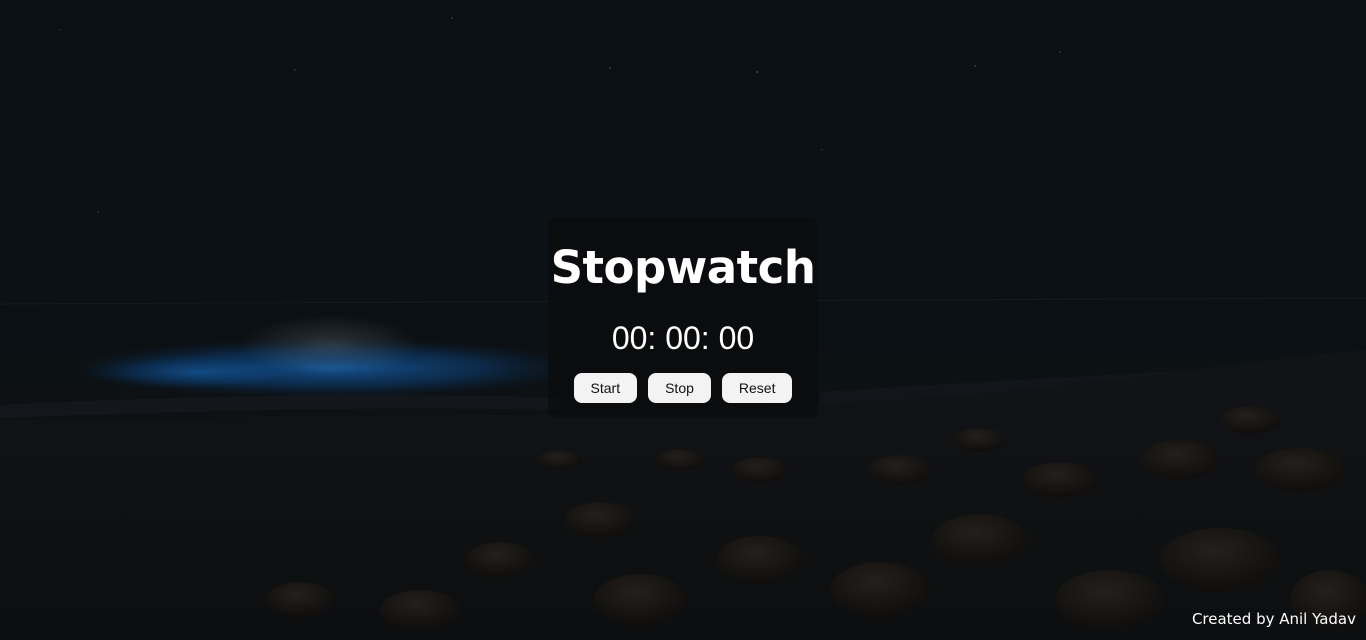 The image size is (1366, 640). Describe the element at coordinates (1273, 619) in the screenshot. I see `footer-credit: Created by Anil Yadav` at that location.